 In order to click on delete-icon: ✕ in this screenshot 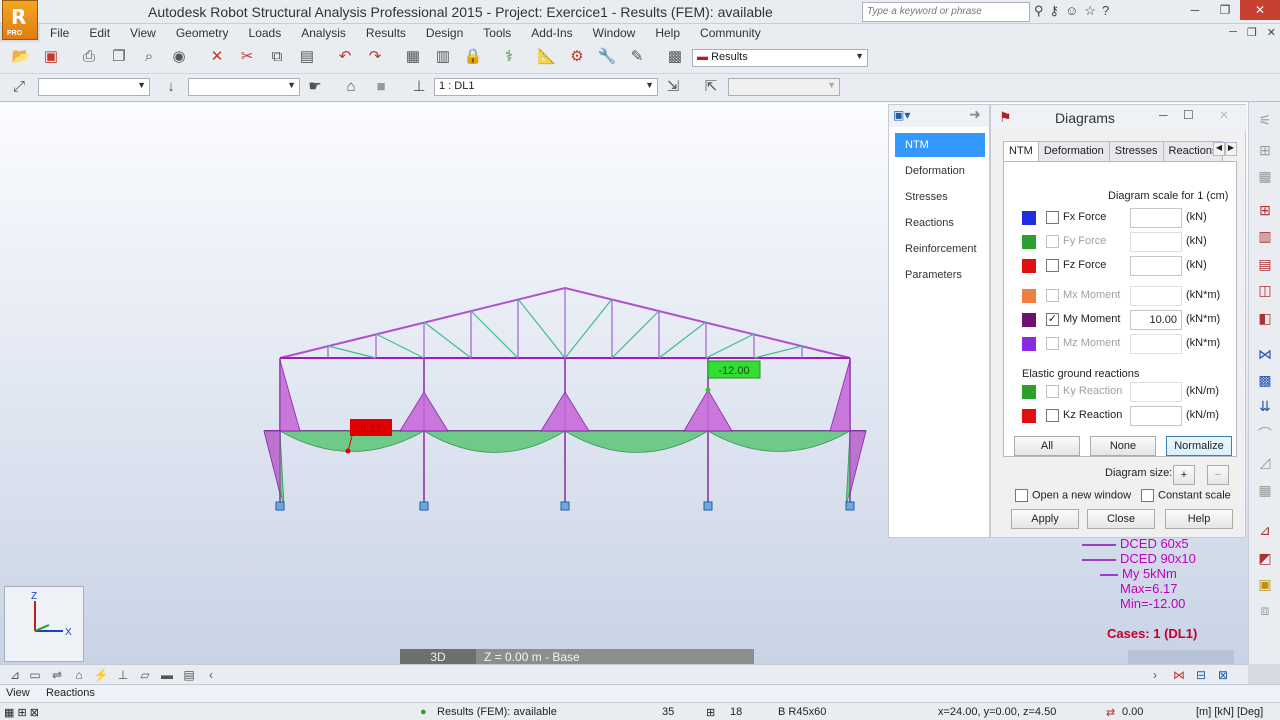, I will do `click(217, 57)`.